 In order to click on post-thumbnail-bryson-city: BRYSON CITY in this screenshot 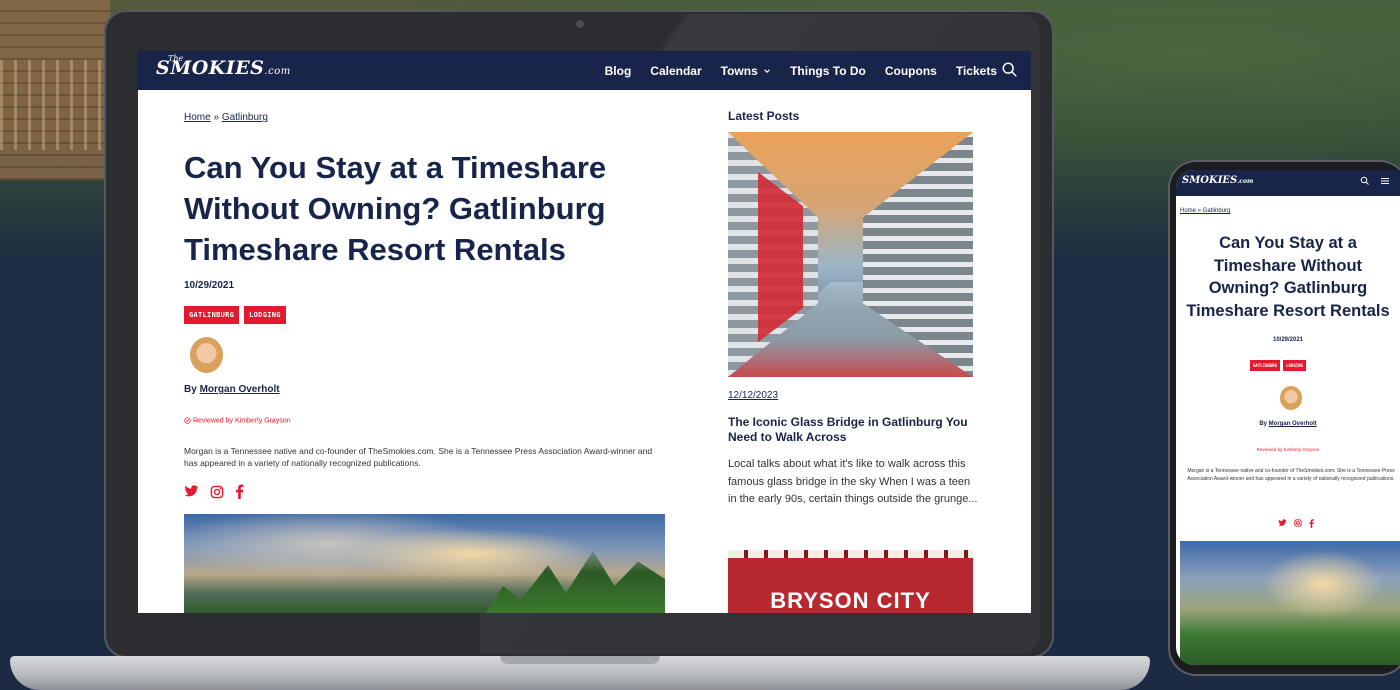, I will do `click(850, 581)`.